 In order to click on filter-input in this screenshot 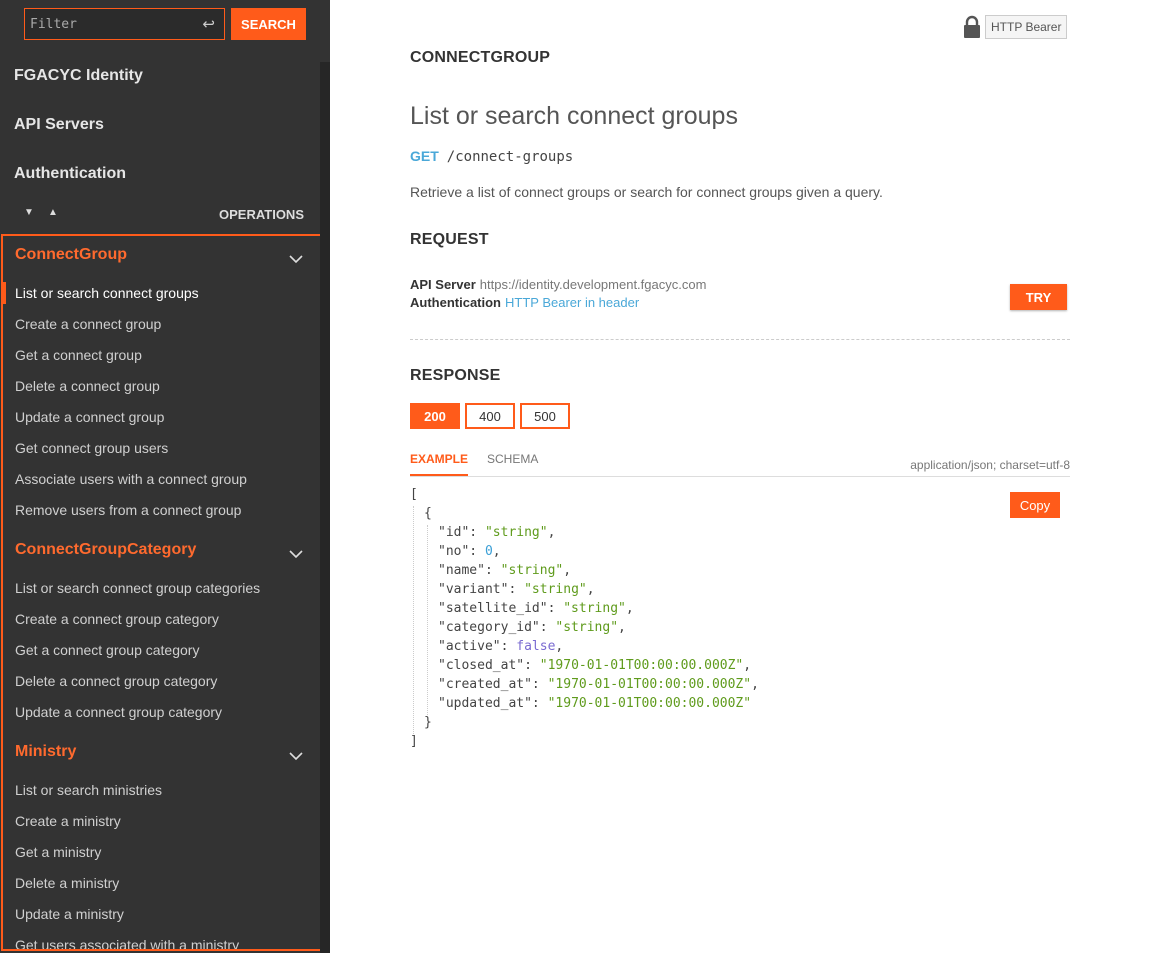, I will do `click(124, 24)`.